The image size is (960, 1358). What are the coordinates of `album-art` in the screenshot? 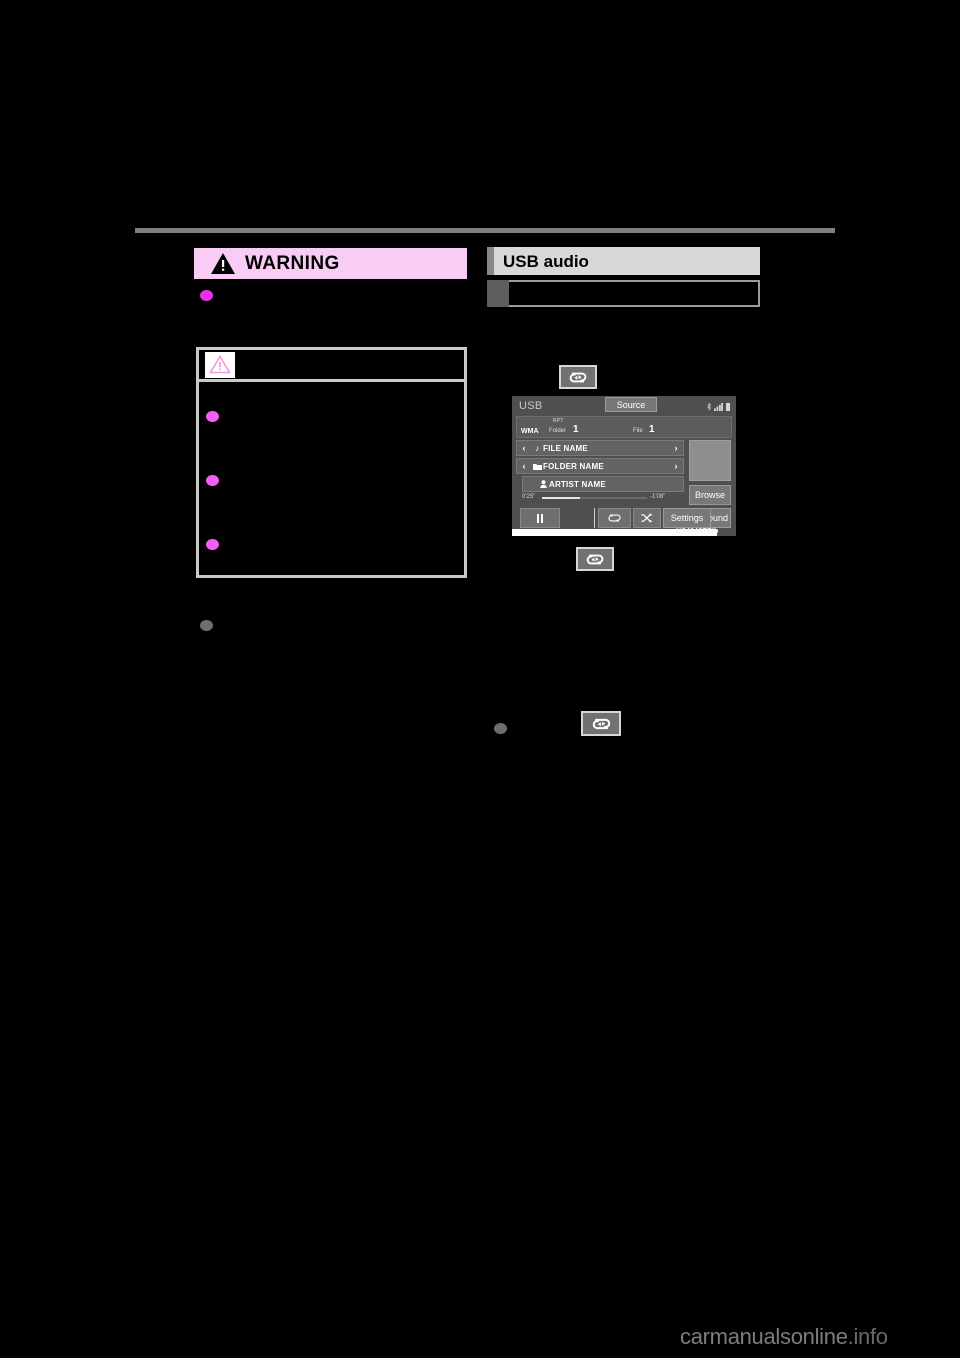 It's located at (710, 460).